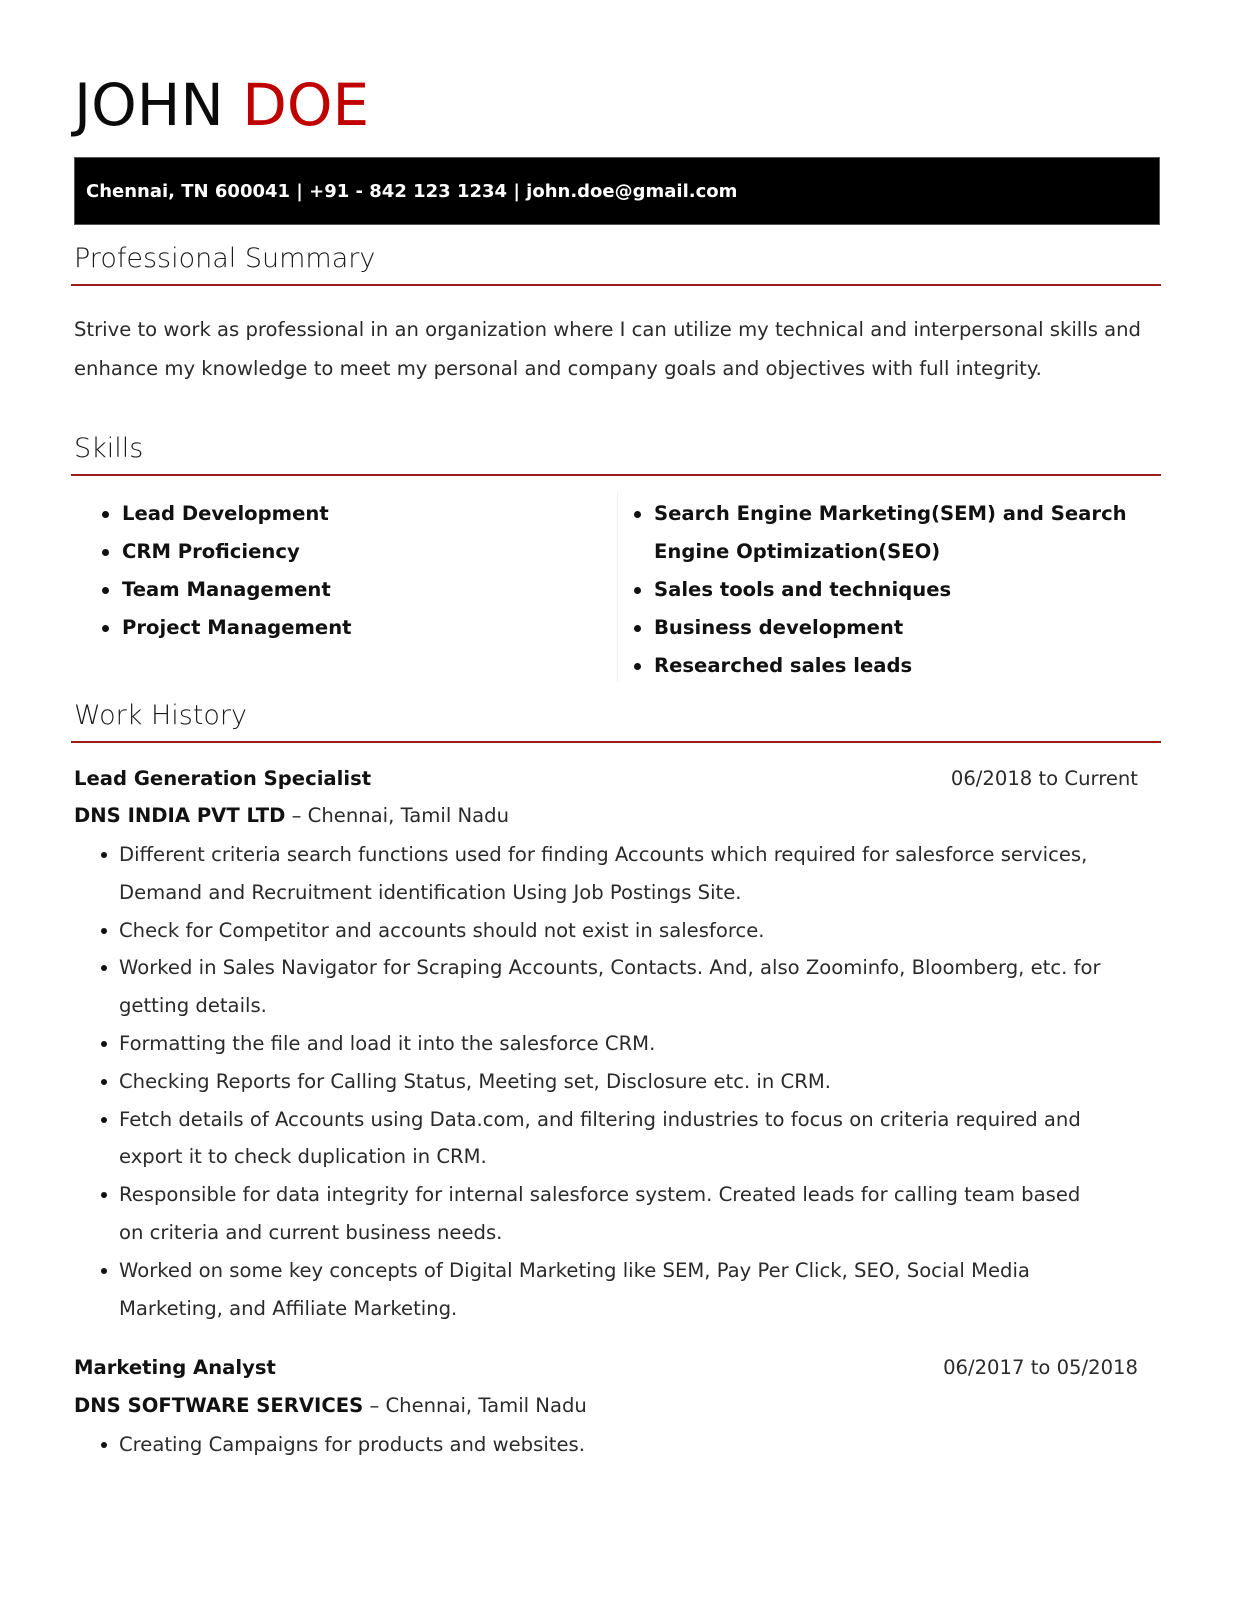 This screenshot has height=1600, width=1236. Describe the element at coordinates (219, 1405) in the screenshot. I see `company-name: DNS SOFTWARE SERVICES` at that location.